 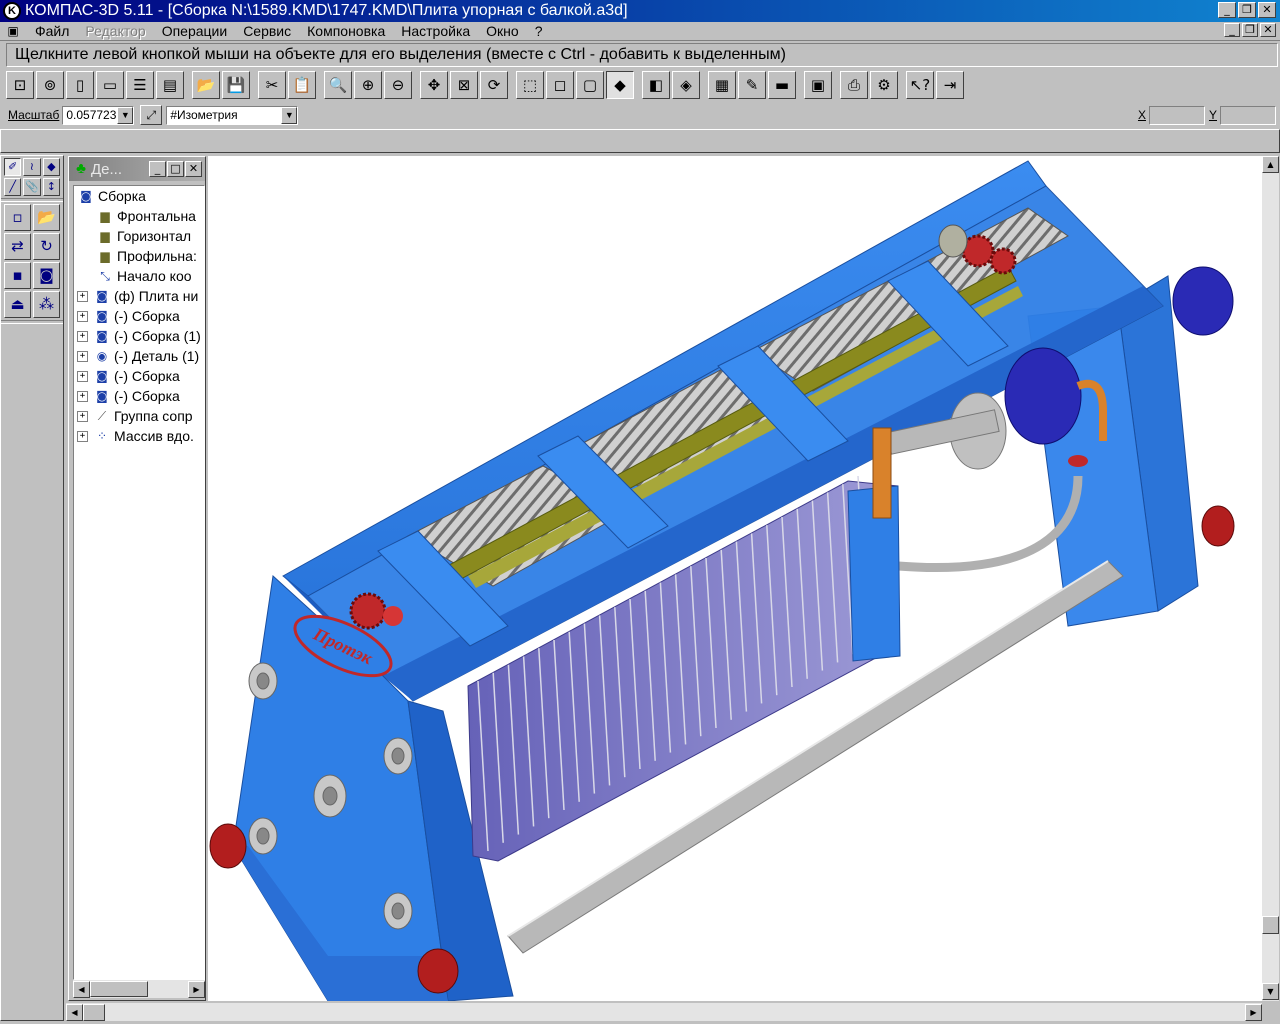 I want to click on scroll-down-icon: ▼, so click(x=1270, y=991).